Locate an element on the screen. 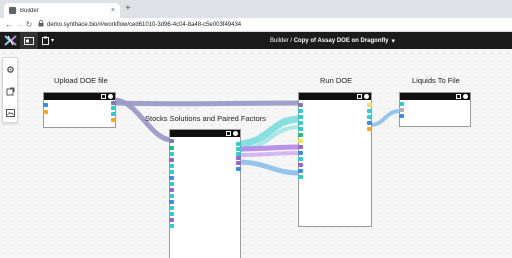  reload-button: ↻ is located at coordinates (29, 24).